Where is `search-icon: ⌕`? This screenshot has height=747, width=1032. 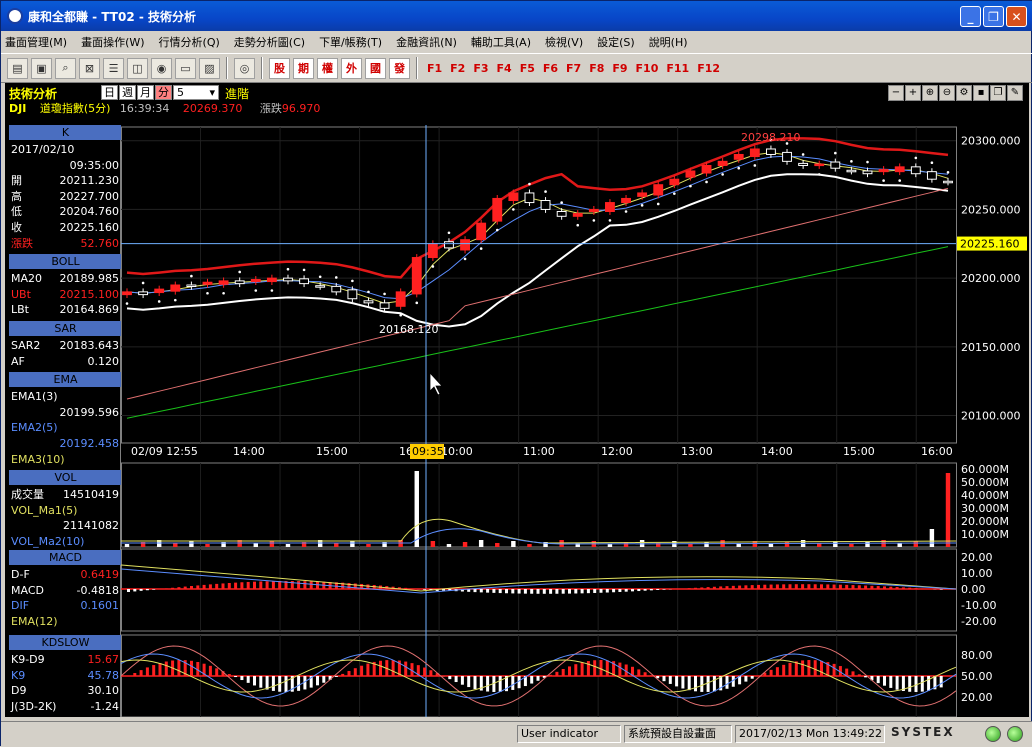 search-icon: ⌕ is located at coordinates (65, 68).